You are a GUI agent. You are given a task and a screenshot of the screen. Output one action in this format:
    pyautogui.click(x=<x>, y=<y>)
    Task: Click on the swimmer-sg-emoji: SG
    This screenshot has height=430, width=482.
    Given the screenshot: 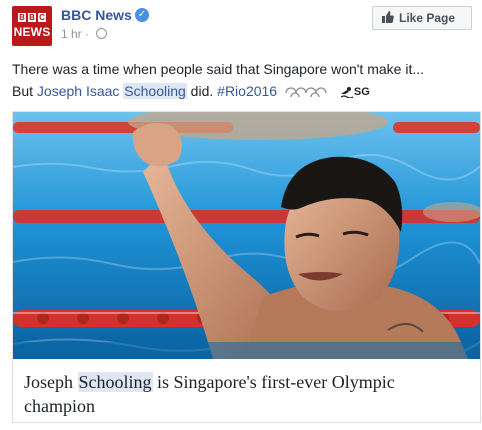 What is the action you would take?
    pyautogui.click(x=355, y=92)
    